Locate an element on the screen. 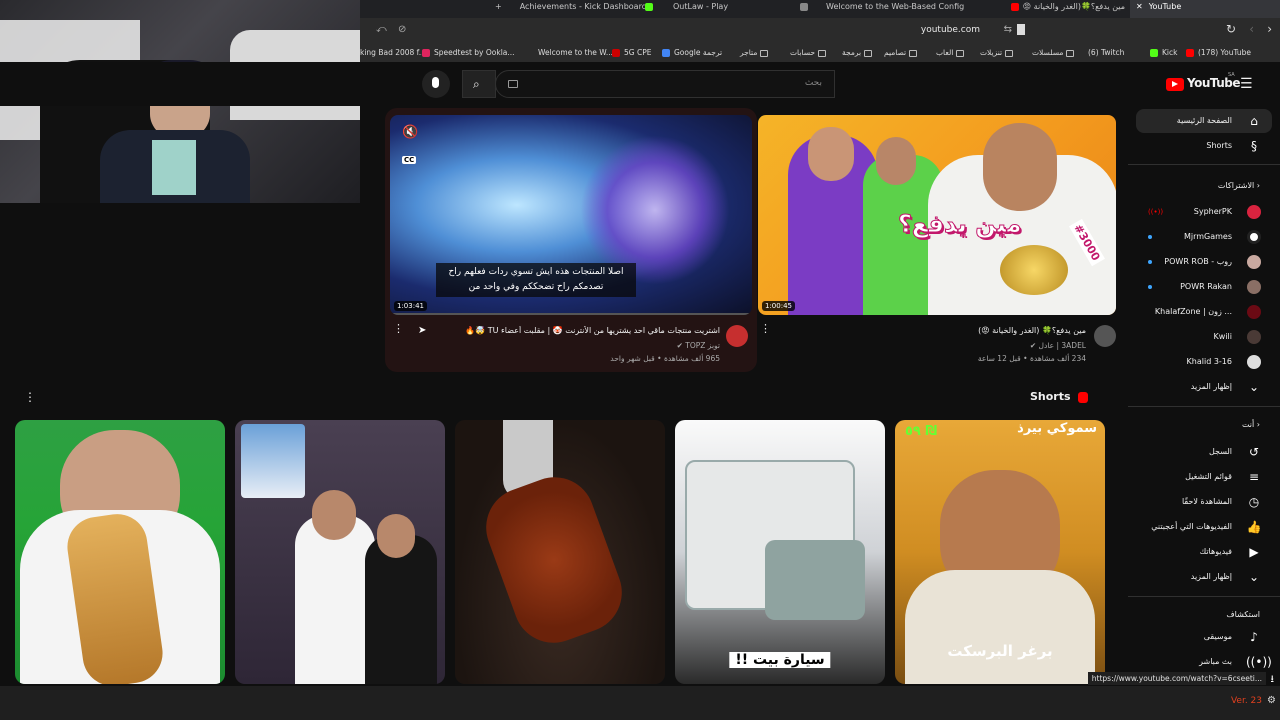 Image resolution: width=1280 pixels, height=720 pixels. video-channel: 3ADEL | عادل ✔ is located at coordinates (931, 345).